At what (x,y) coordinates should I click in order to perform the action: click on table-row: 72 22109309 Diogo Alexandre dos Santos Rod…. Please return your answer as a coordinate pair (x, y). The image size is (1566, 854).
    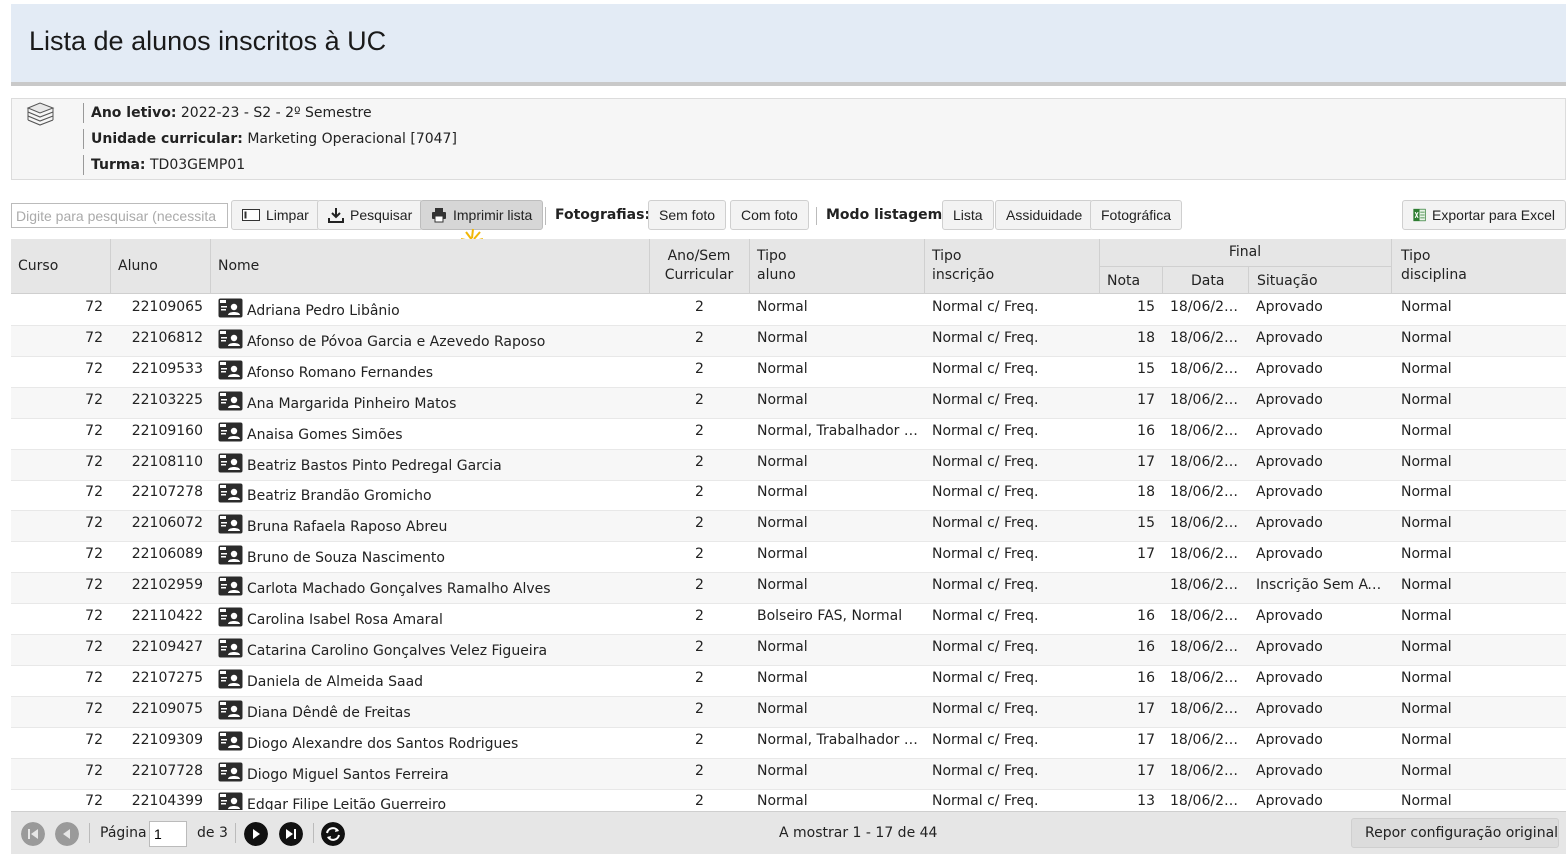
    Looking at the image, I should click on (788, 743).